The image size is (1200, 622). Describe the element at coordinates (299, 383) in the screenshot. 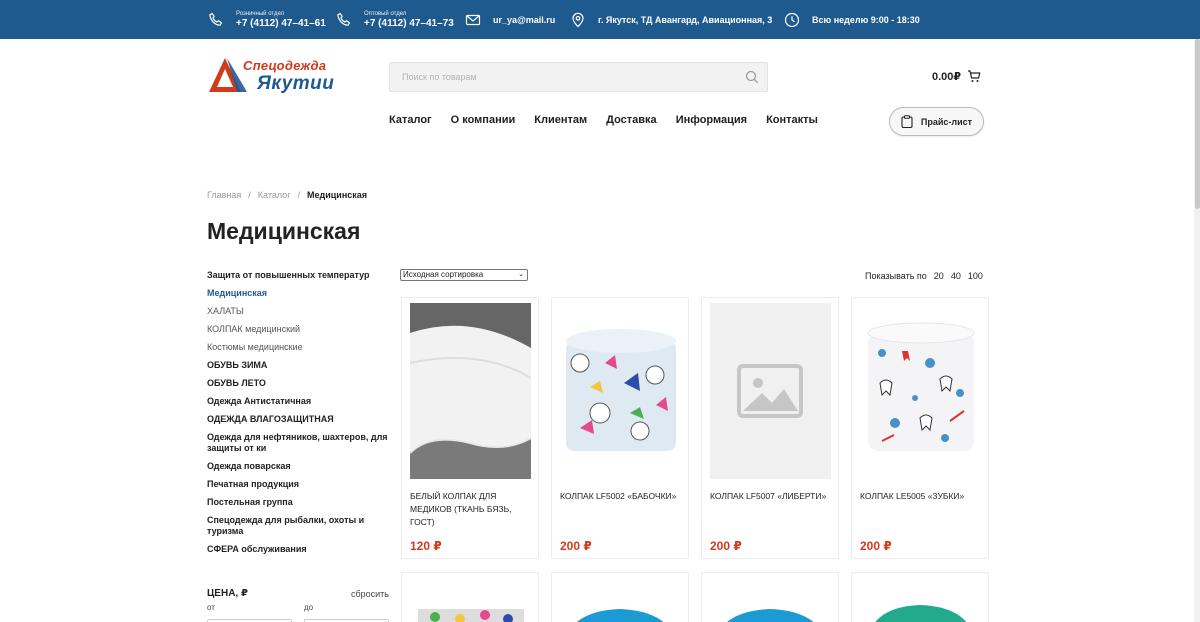

I see `category-item: ОБУВЬ ЛЕТО` at that location.